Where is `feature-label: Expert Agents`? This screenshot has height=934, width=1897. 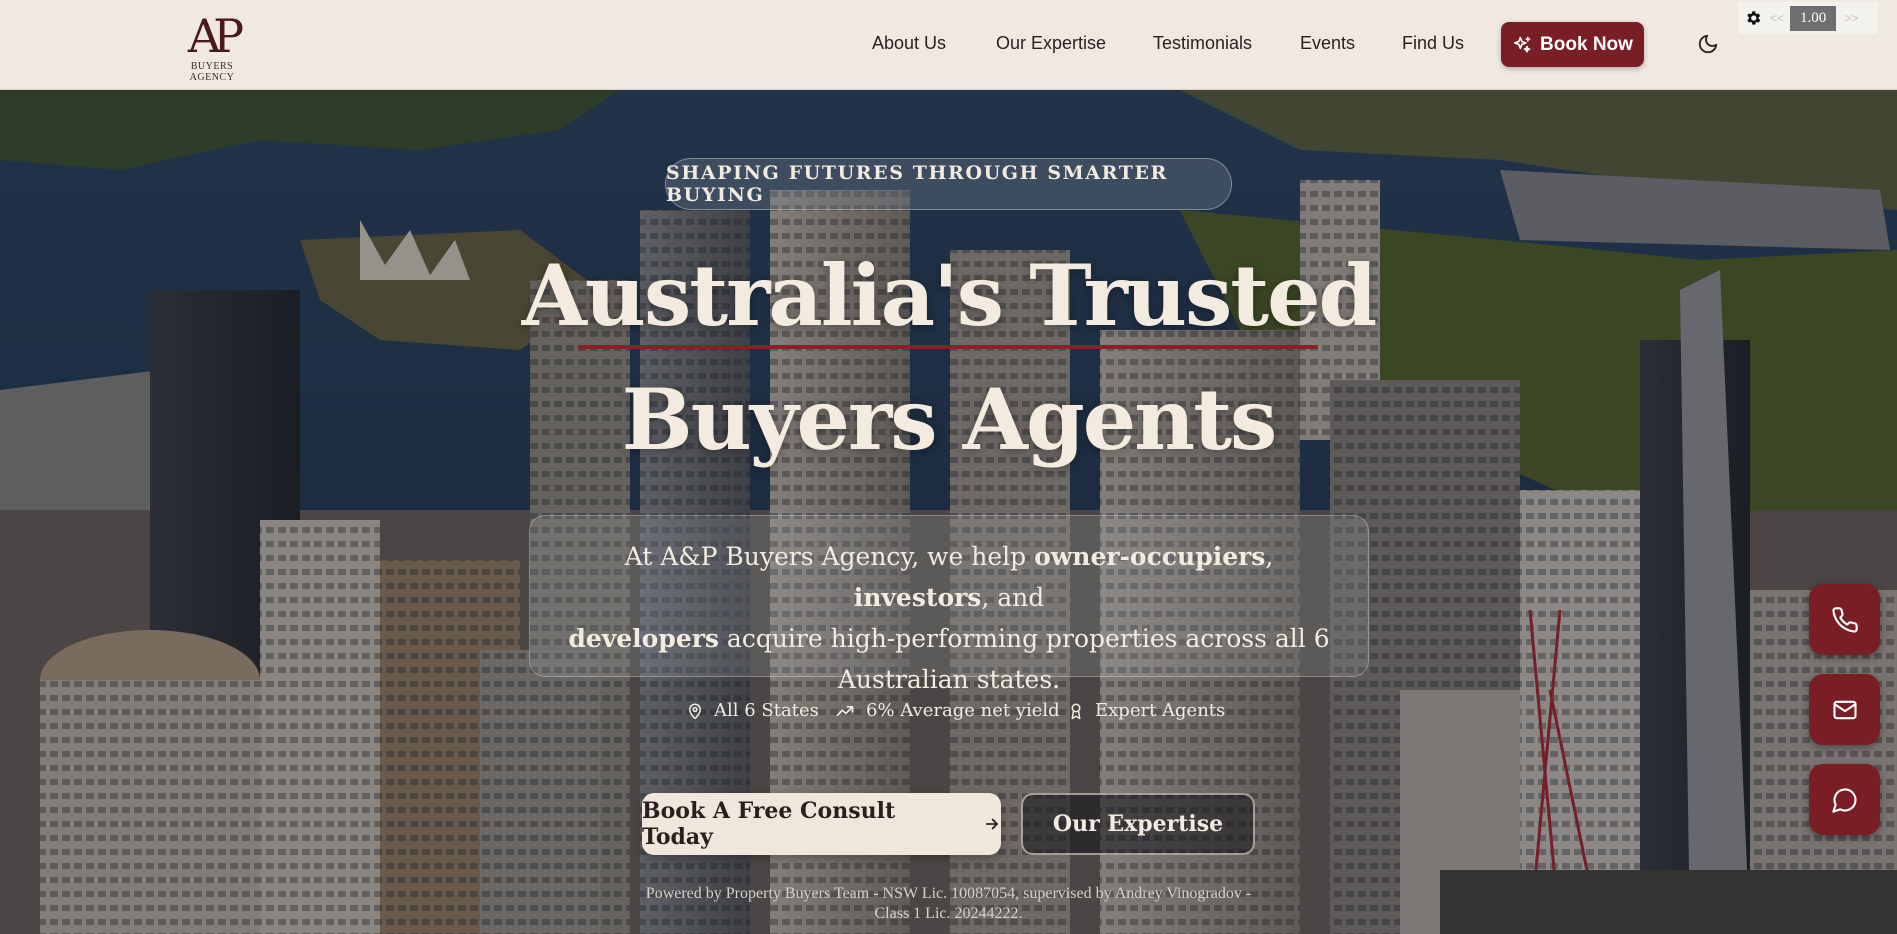
feature-label: Expert Agents is located at coordinates (1160, 710).